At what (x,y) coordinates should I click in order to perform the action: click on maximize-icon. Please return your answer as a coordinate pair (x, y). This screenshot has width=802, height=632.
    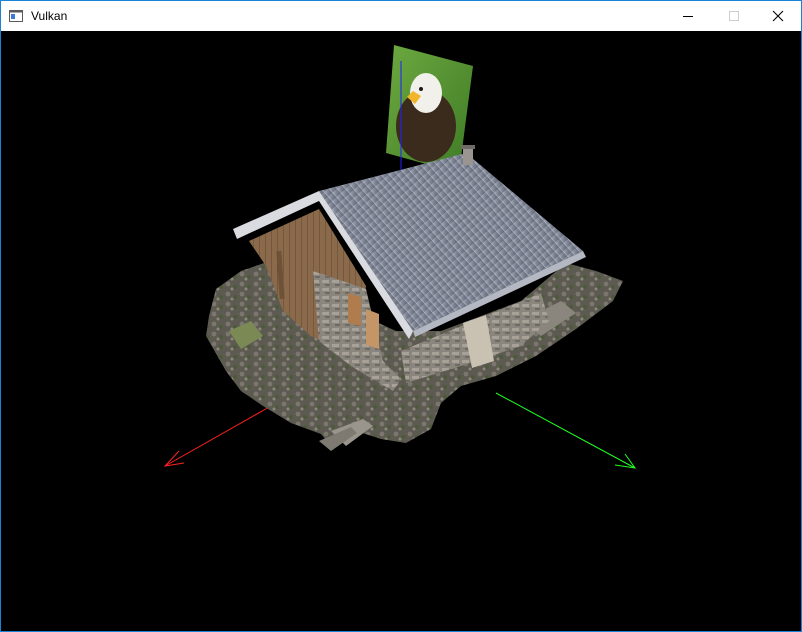
    Looking at the image, I should click on (734, 16).